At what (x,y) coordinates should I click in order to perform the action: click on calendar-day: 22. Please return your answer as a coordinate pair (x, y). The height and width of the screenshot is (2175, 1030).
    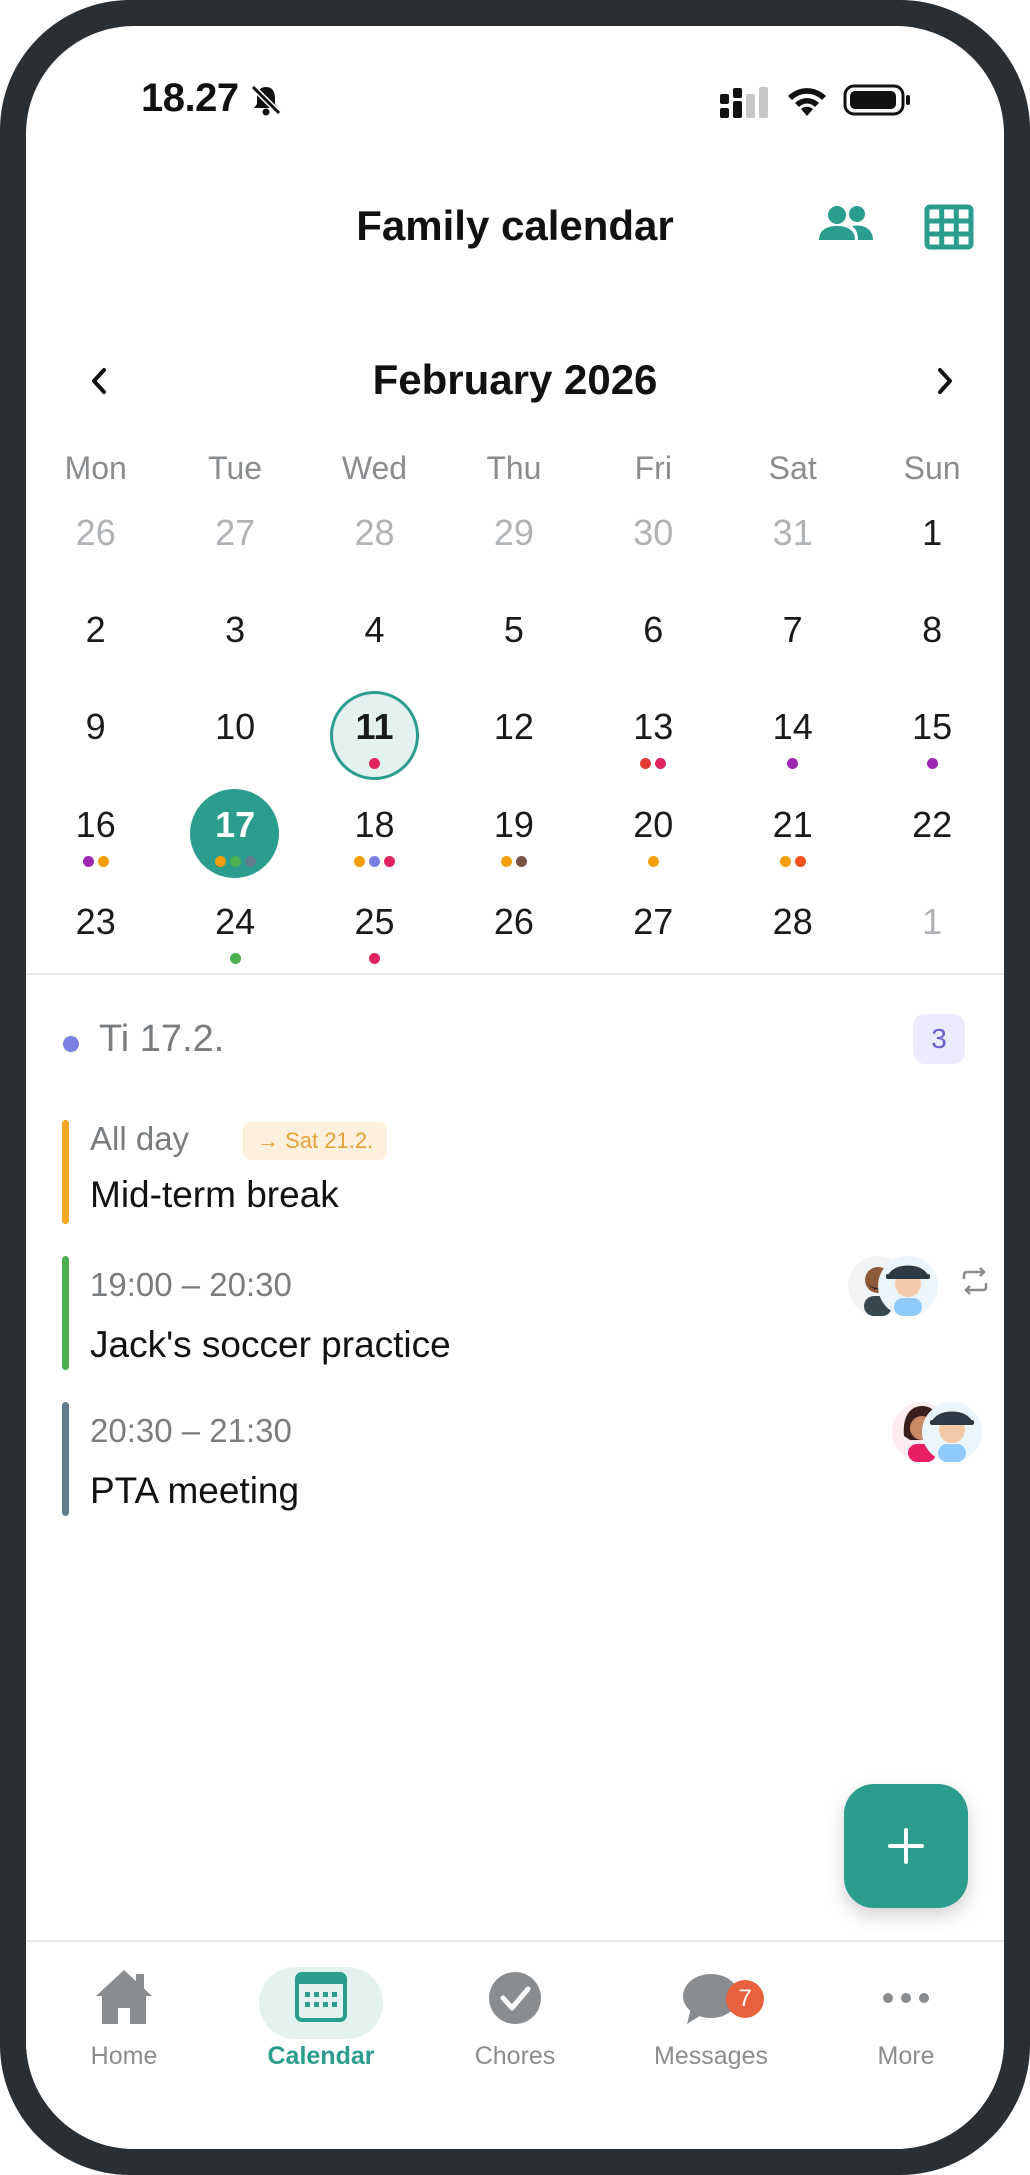
    Looking at the image, I should click on (931, 841).